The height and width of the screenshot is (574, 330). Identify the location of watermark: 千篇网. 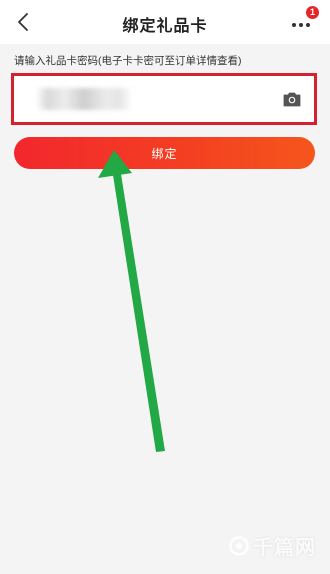
(272, 545).